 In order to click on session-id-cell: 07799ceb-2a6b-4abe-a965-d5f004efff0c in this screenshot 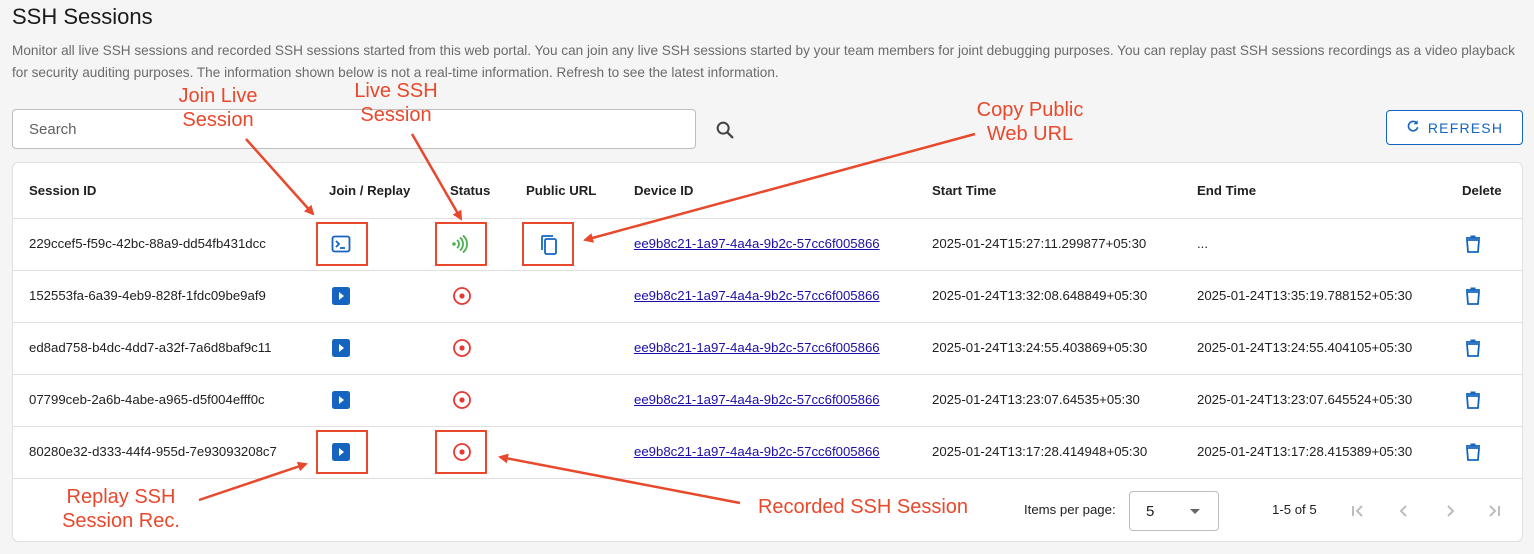, I will do `click(147, 399)`.